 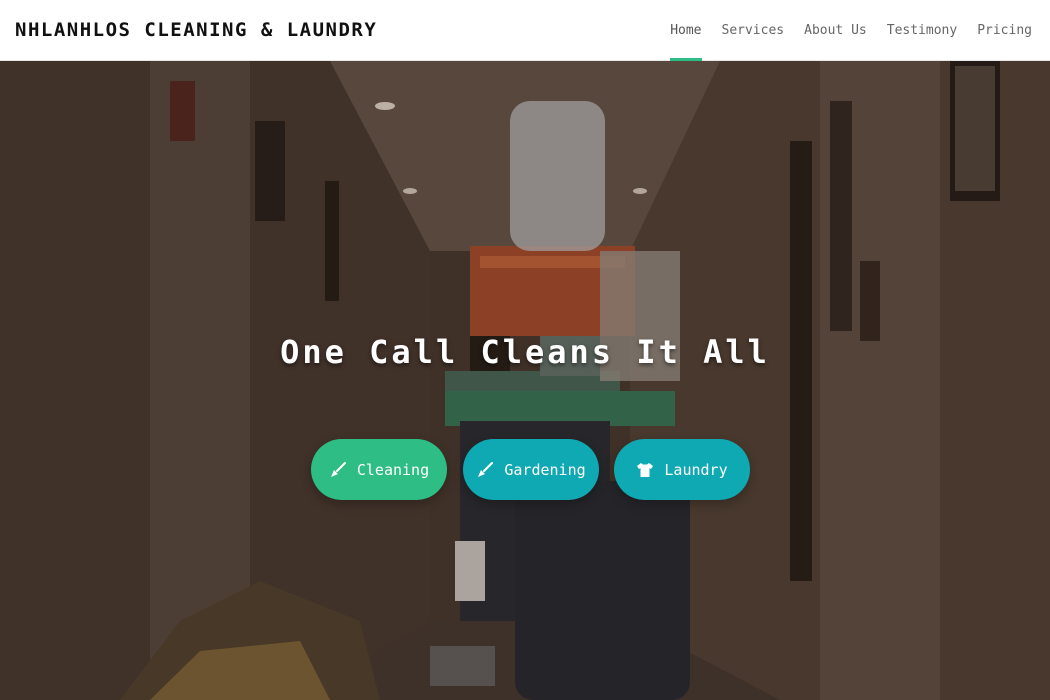 What do you see at coordinates (196, 30) in the screenshot?
I see `brand-logo: NHLANHLOS CLEANING & LAUNDRY` at bounding box center [196, 30].